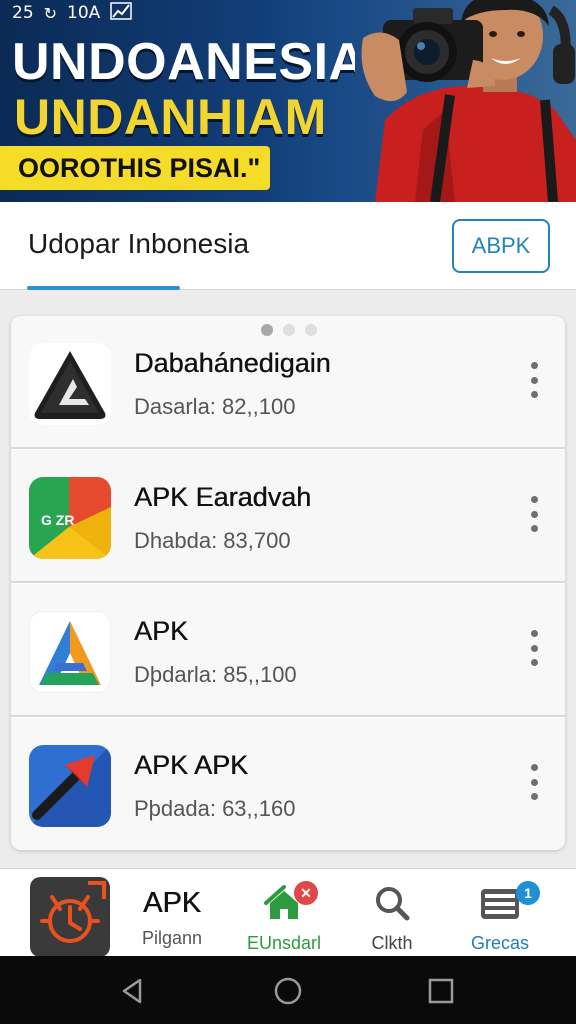  I want to click on photographer-image, so click(465, 101).